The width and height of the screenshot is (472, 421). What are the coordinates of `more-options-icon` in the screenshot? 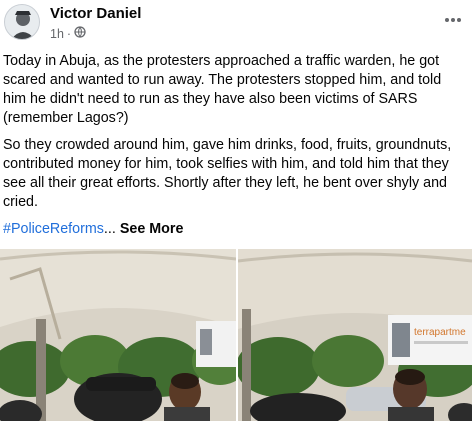 It's located at (453, 17).